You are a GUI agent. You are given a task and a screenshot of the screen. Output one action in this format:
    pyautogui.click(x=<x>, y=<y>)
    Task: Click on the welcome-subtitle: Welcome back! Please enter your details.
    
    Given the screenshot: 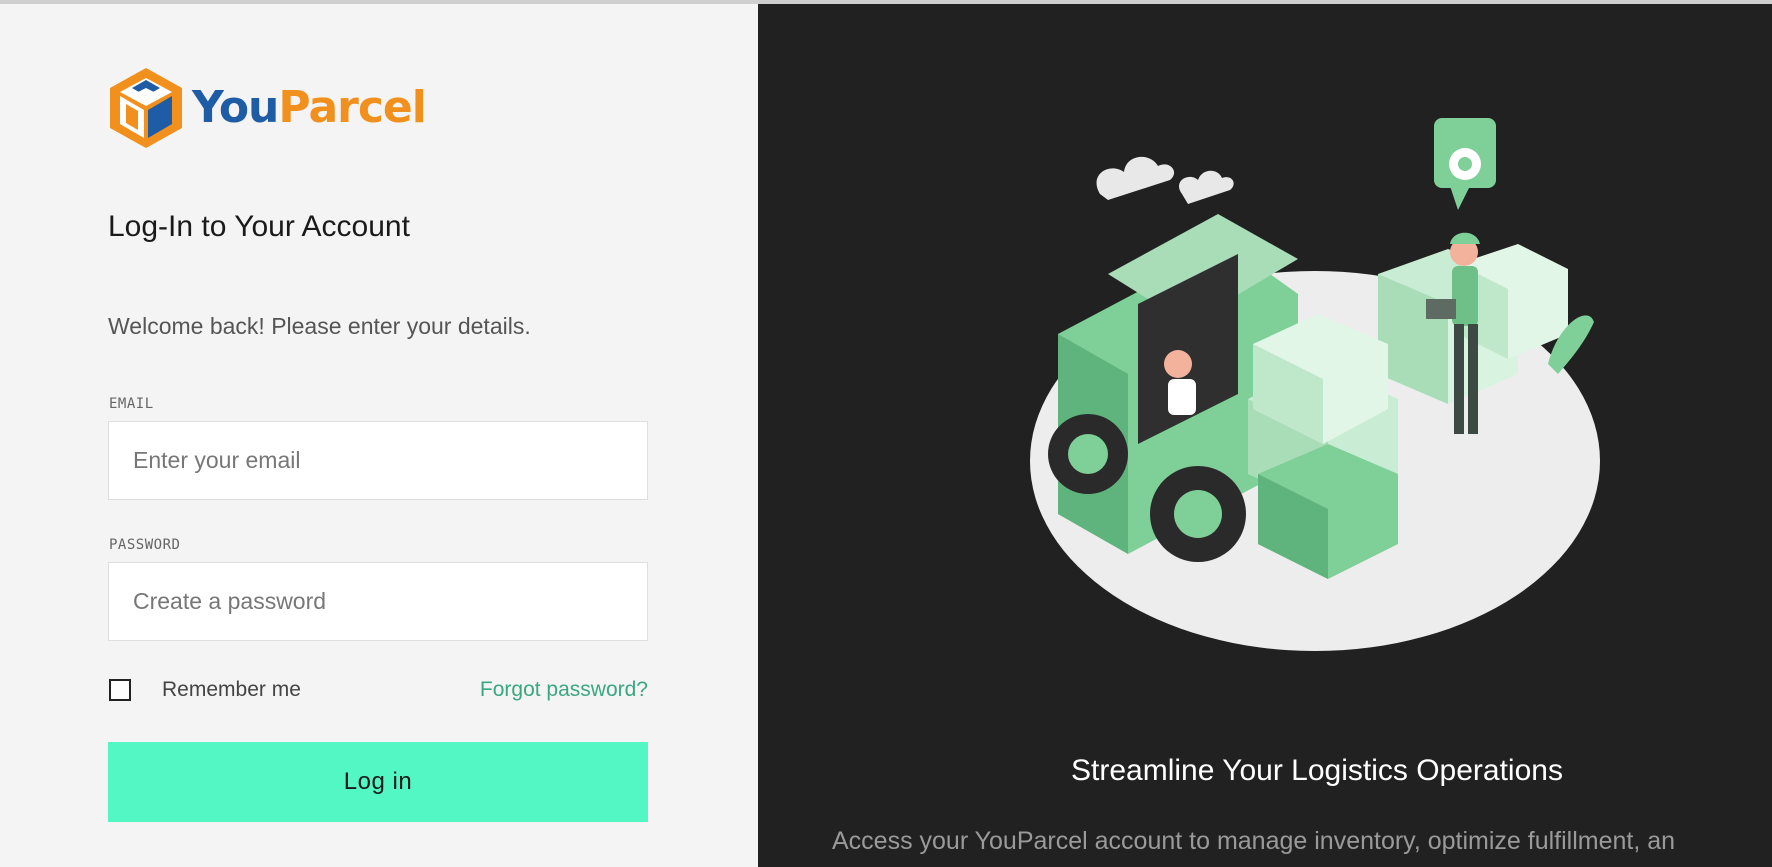 What is the action you would take?
    pyautogui.click(x=319, y=326)
    